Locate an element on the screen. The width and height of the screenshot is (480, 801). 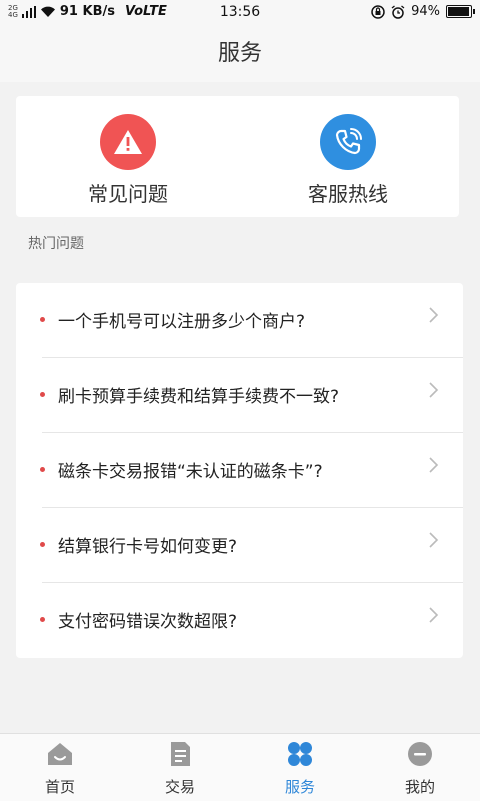
grid-icon is located at coordinates (300, 754).